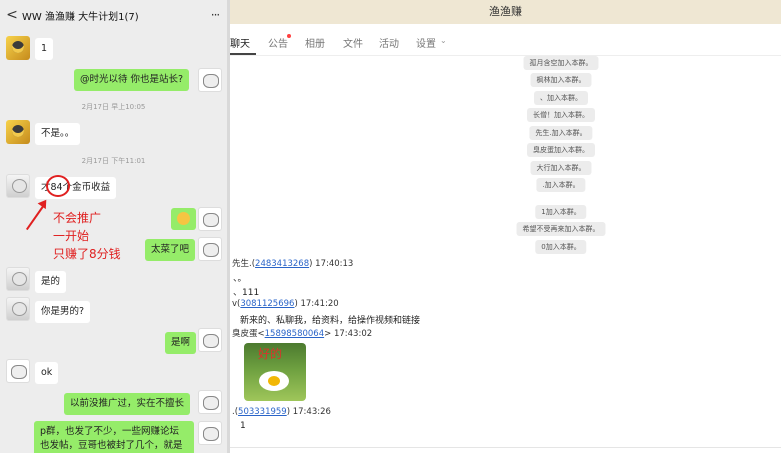 The height and width of the screenshot is (453, 781). Describe the element at coordinates (51, 282) in the screenshot. I see `message-bubble: 是的` at that location.